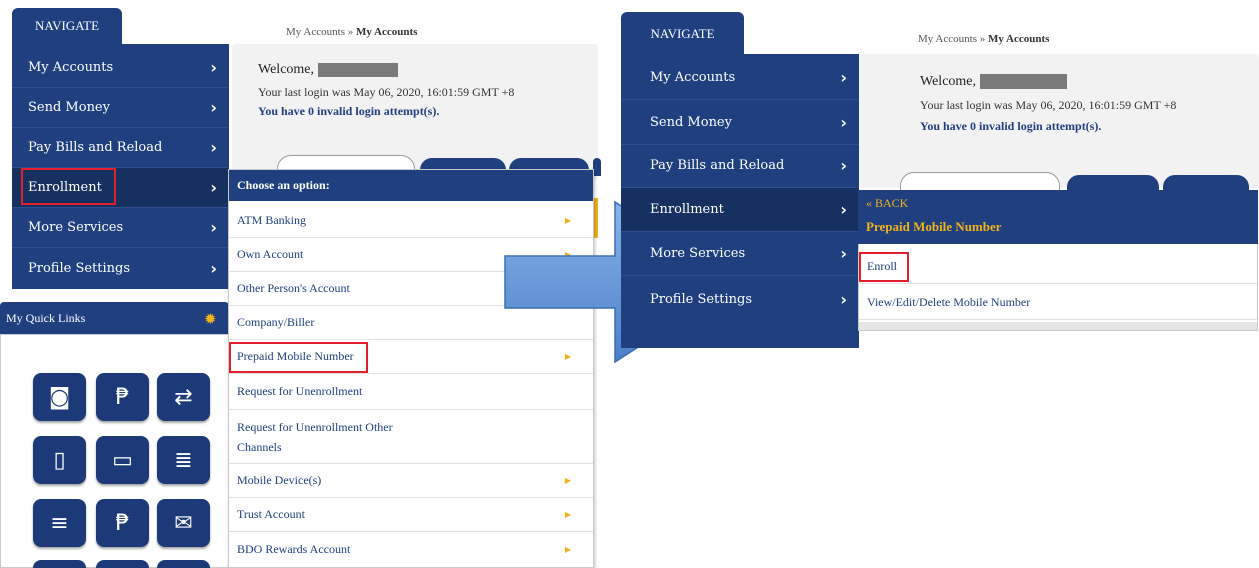 The width and height of the screenshot is (1259, 568). Describe the element at coordinates (122, 460) in the screenshot. I see `card-clock-icon: ▭` at that location.